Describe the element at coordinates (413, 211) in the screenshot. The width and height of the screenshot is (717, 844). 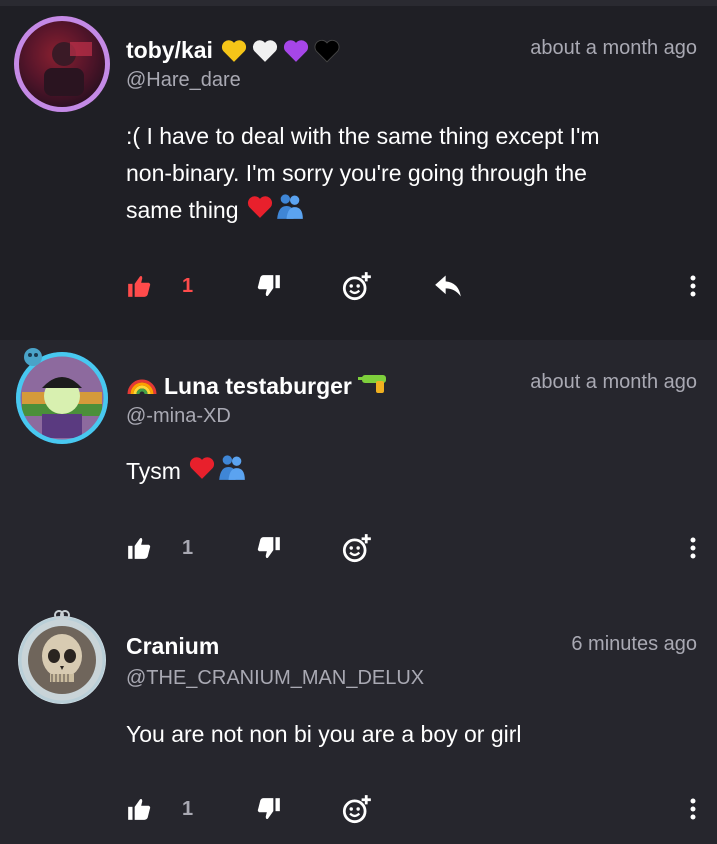
I see `comment-text-line: same thing` at that location.